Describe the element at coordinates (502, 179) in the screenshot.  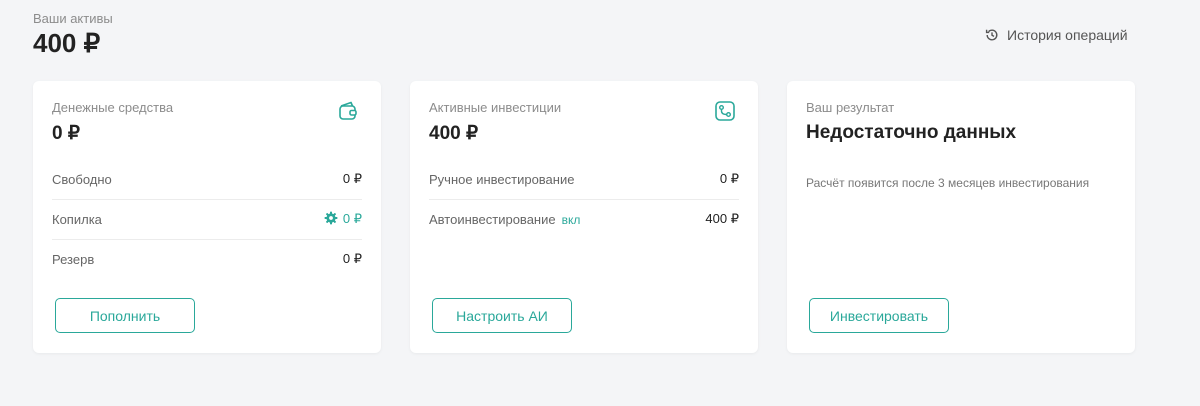
I see `manual-investing-label: Ручное инвестирование` at that location.